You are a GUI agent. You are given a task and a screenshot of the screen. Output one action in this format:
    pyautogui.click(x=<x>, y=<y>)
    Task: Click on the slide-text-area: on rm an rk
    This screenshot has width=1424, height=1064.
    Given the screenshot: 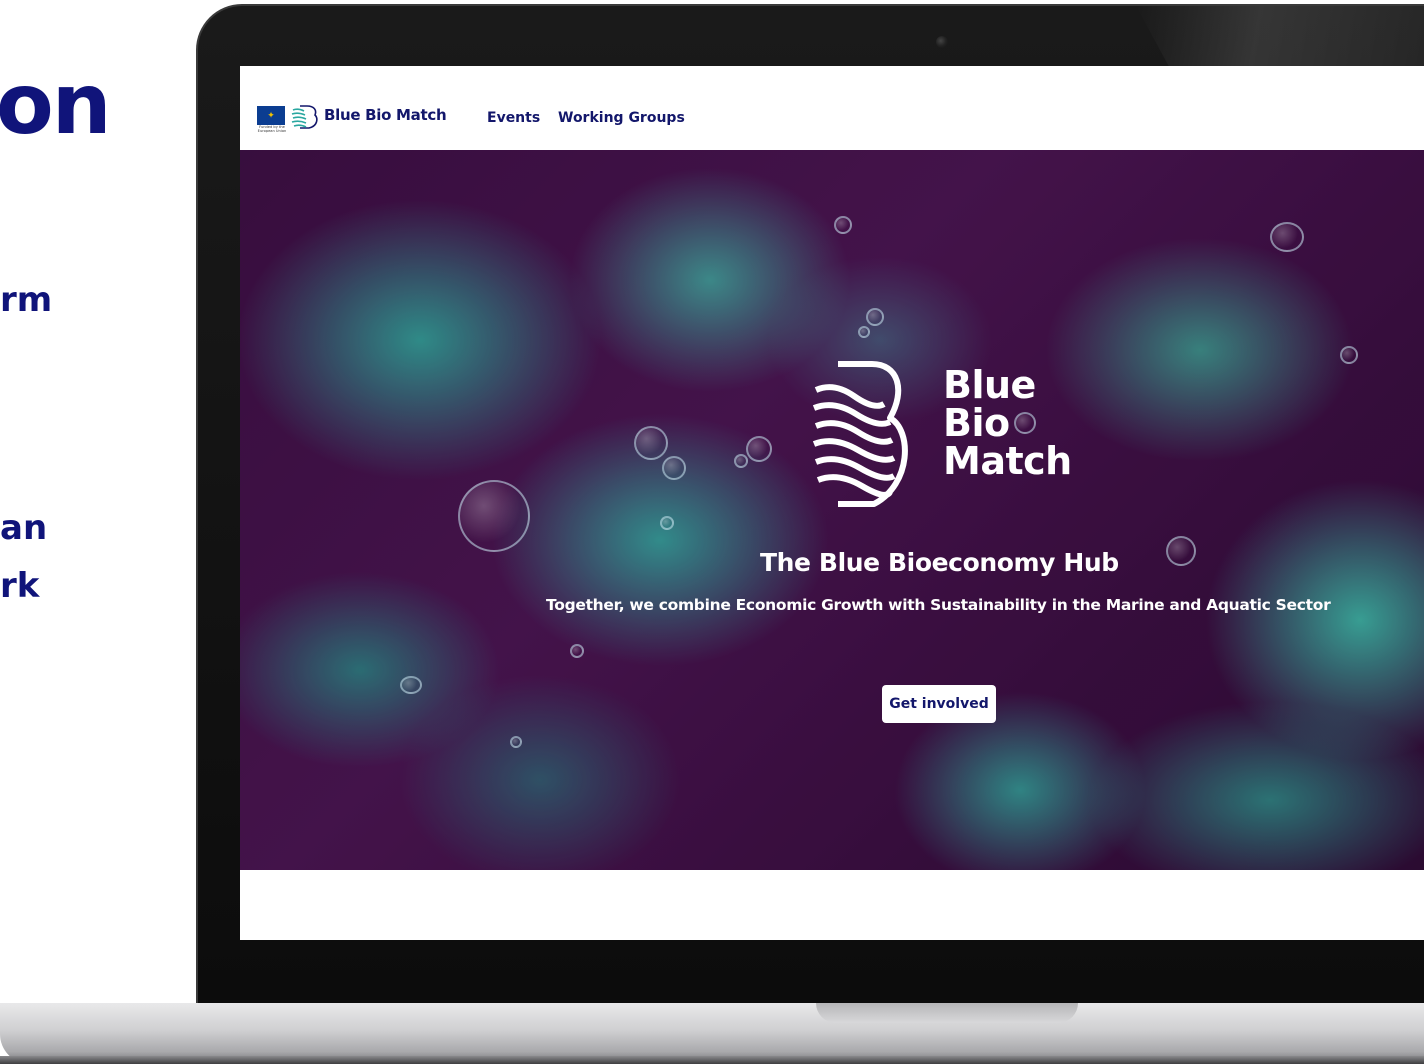 What is the action you would take?
    pyautogui.click(x=100, y=532)
    